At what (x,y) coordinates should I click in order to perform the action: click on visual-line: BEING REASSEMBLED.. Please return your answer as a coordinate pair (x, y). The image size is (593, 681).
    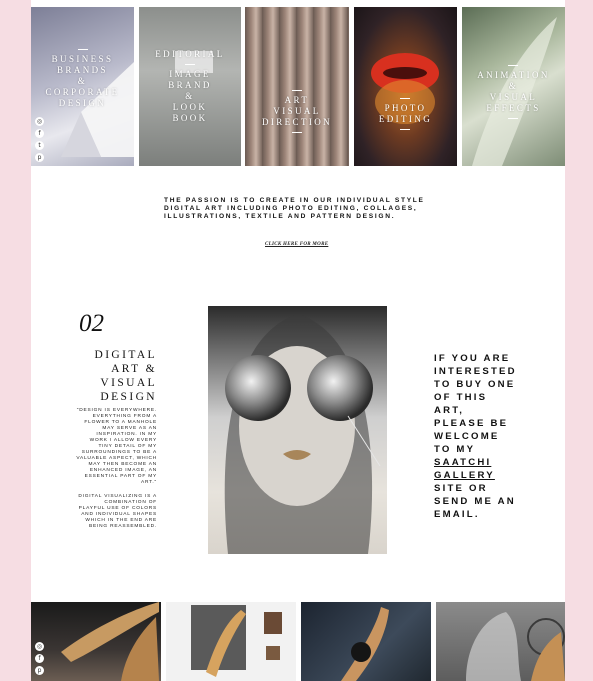
    Looking at the image, I should click on (123, 526).